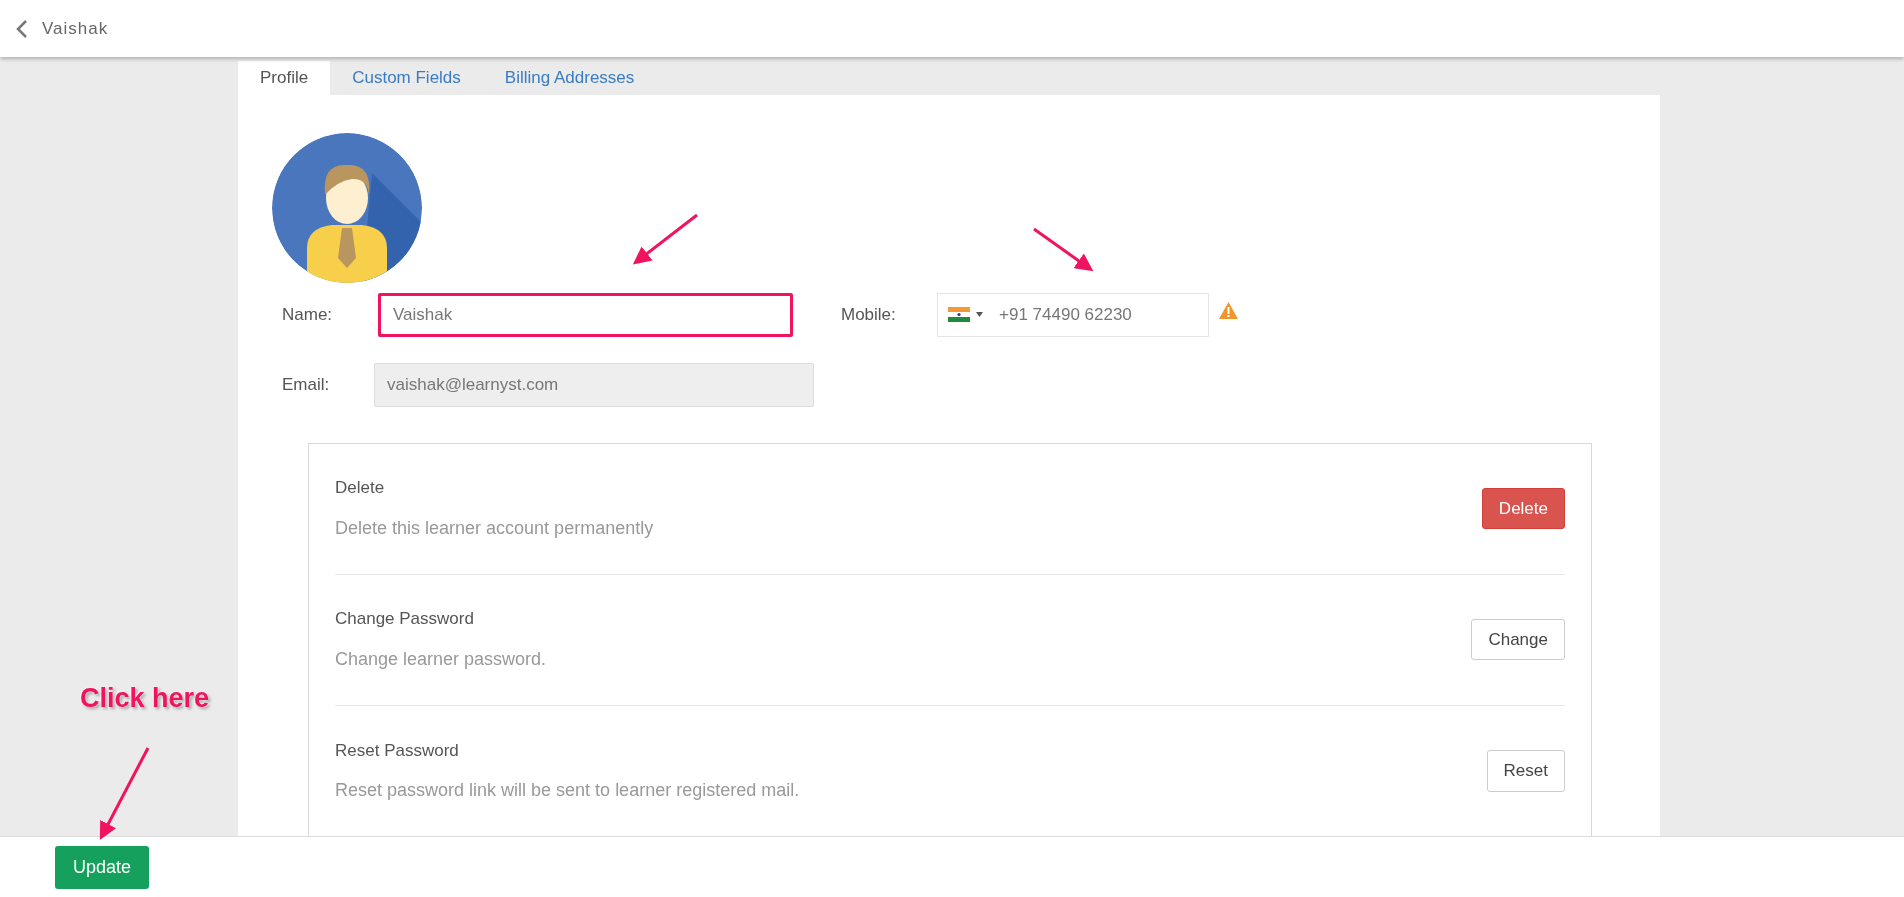 Image resolution: width=1904 pixels, height=897 pixels. What do you see at coordinates (869, 314) in the screenshot?
I see `field-label: Mobile:` at bounding box center [869, 314].